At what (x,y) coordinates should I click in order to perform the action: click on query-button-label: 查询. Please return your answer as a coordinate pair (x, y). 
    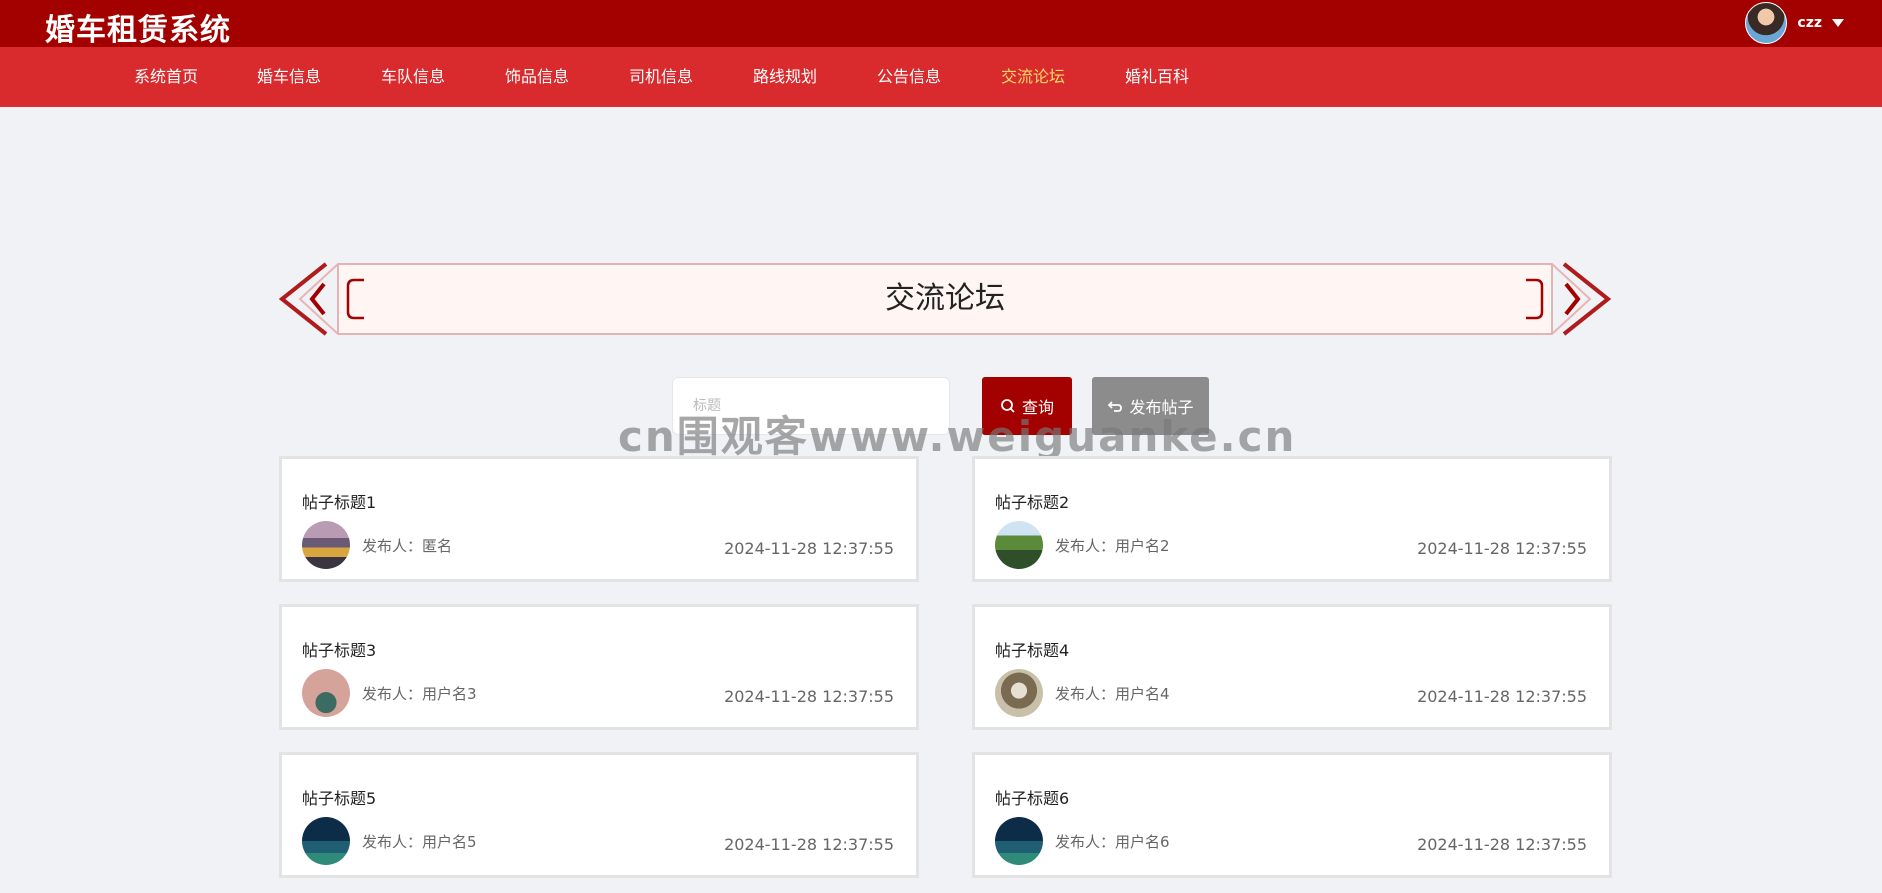
    Looking at the image, I should click on (1037, 407).